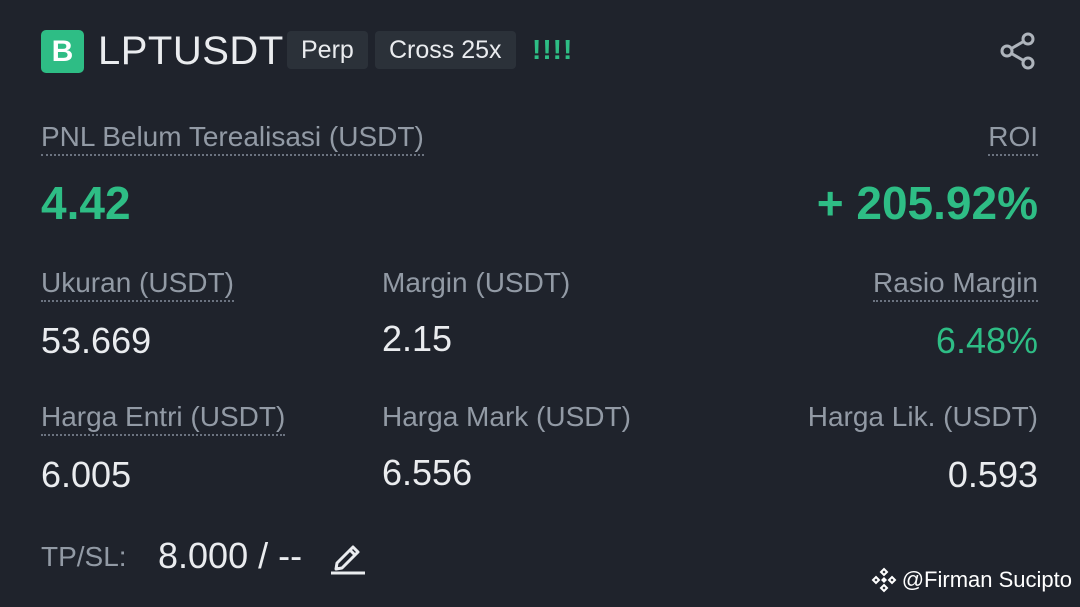  Describe the element at coordinates (137, 284) in the screenshot. I see `size-label: Ukuran (USDT)` at that location.